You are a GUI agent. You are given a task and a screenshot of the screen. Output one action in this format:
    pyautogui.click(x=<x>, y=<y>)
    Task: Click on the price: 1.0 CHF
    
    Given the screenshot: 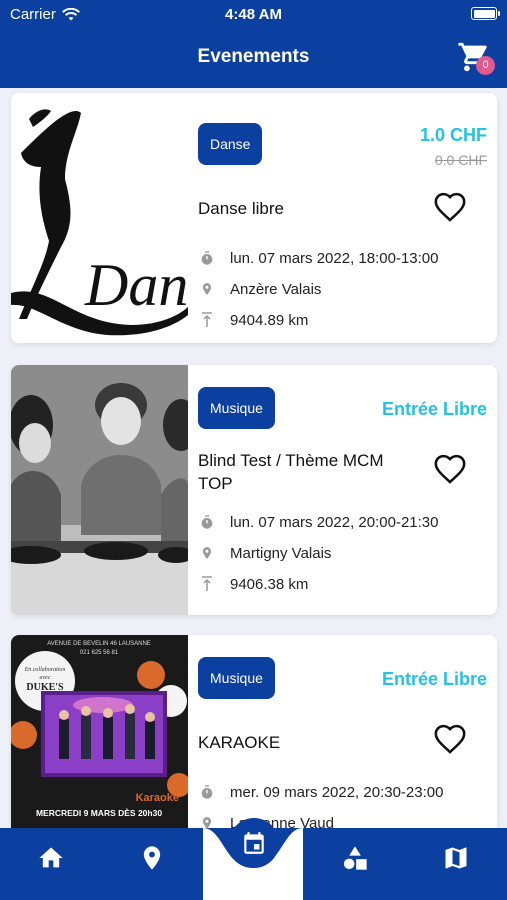 What is the action you would take?
    pyautogui.click(x=453, y=135)
    